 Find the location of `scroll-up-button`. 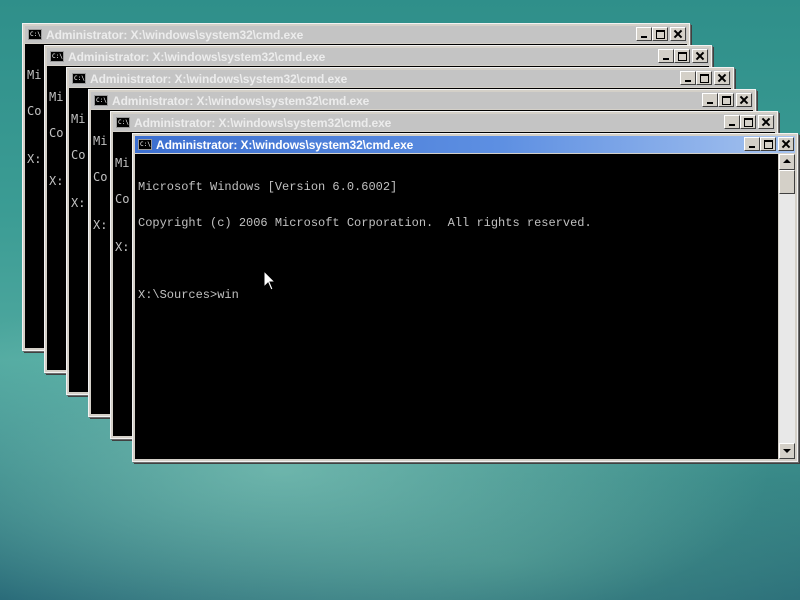

scroll-up-button is located at coordinates (787, 162).